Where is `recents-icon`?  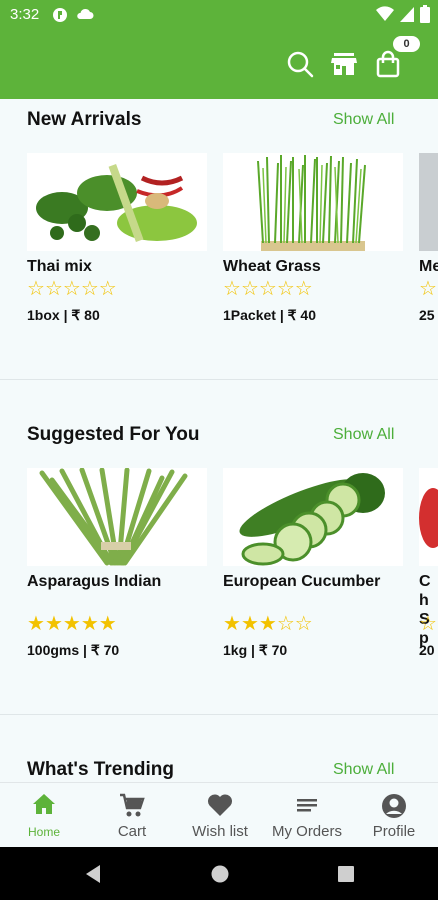
recents-icon is located at coordinates (346, 876).